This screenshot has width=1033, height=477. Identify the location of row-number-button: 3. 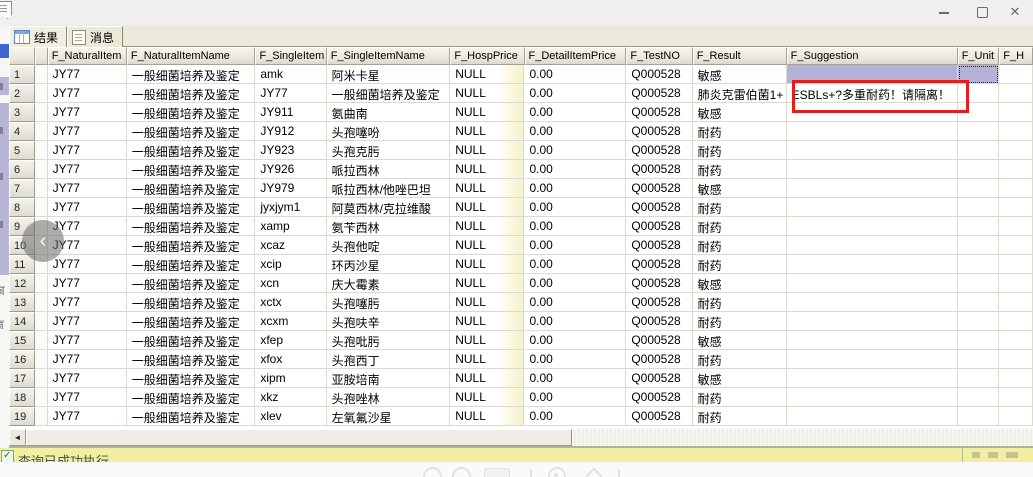
(22, 112).